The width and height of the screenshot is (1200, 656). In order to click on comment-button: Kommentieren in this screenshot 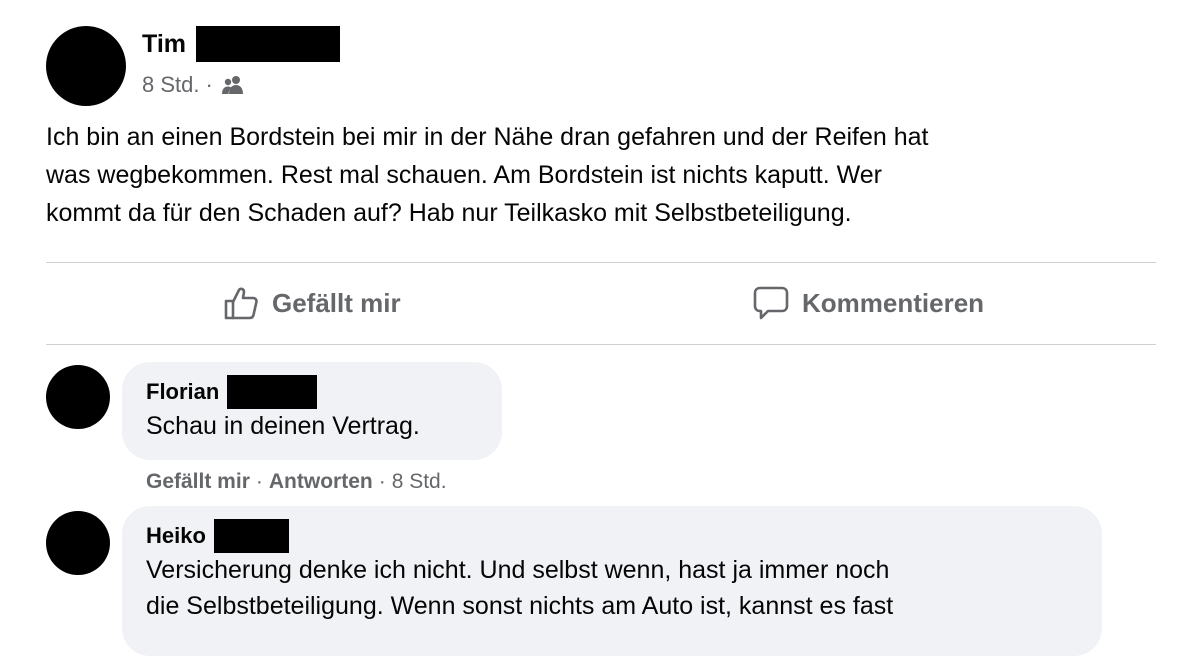, I will do `click(868, 303)`.